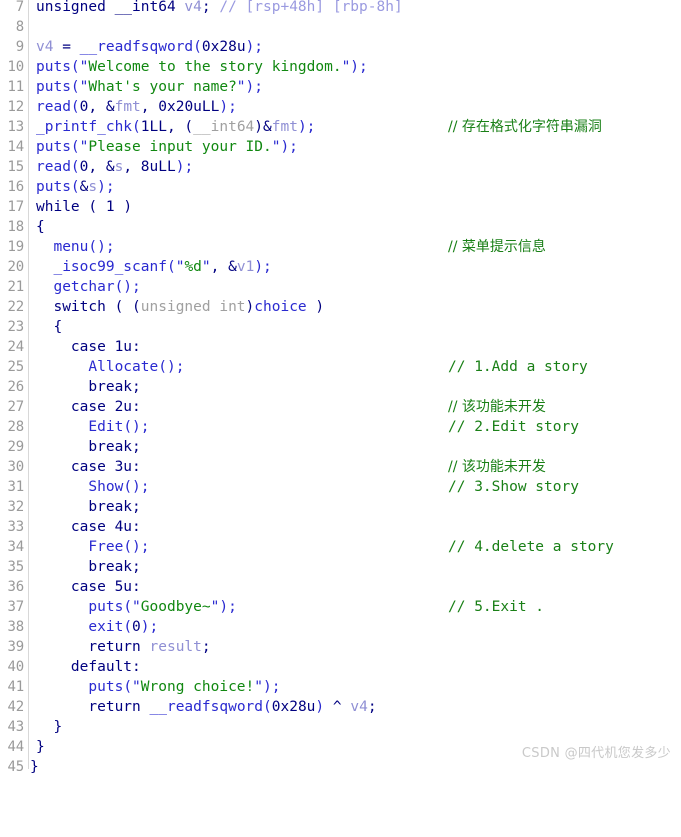 This screenshot has width=681, height=837. What do you see at coordinates (105, 667) in the screenshot?
I see `line-code: default:` at bounding box center [105, 667].